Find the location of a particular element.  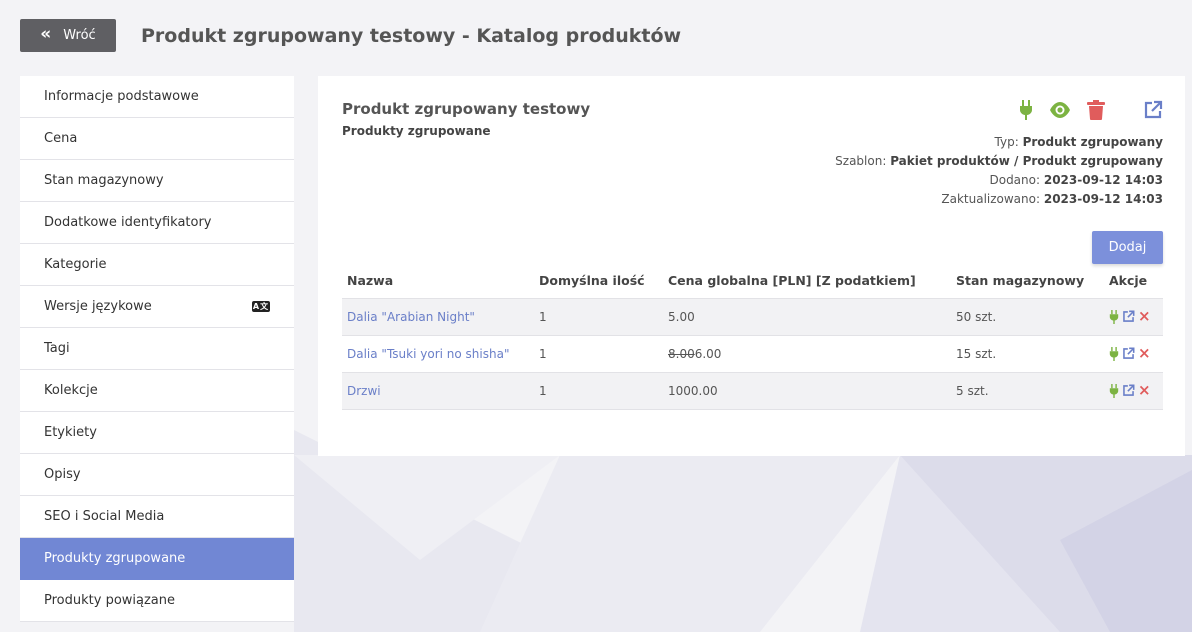

sidebar-item-label: SEO i Social Media is located at coordinates (104, 516).